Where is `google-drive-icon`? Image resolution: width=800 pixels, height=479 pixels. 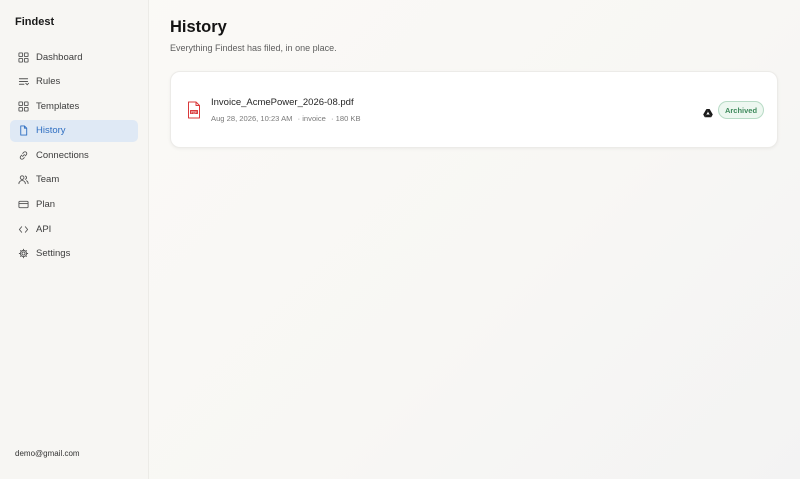
google-drive-icon is located at coordinates (708, 111).